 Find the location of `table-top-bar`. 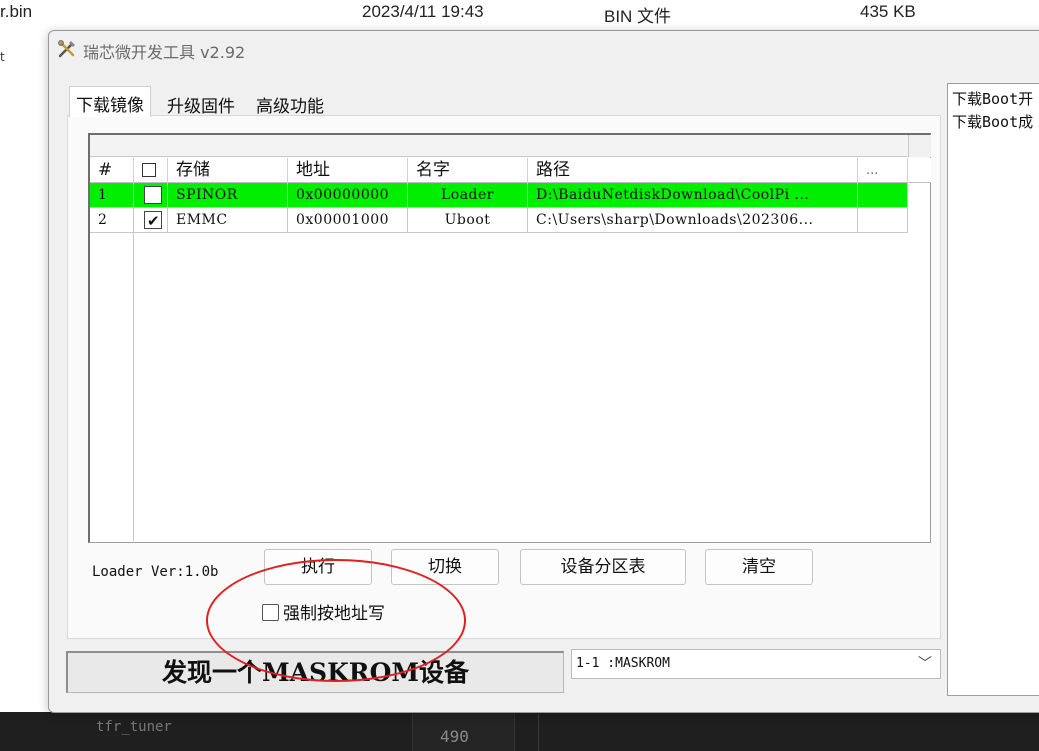

table-top-bar is located at coordinates (499, 146).